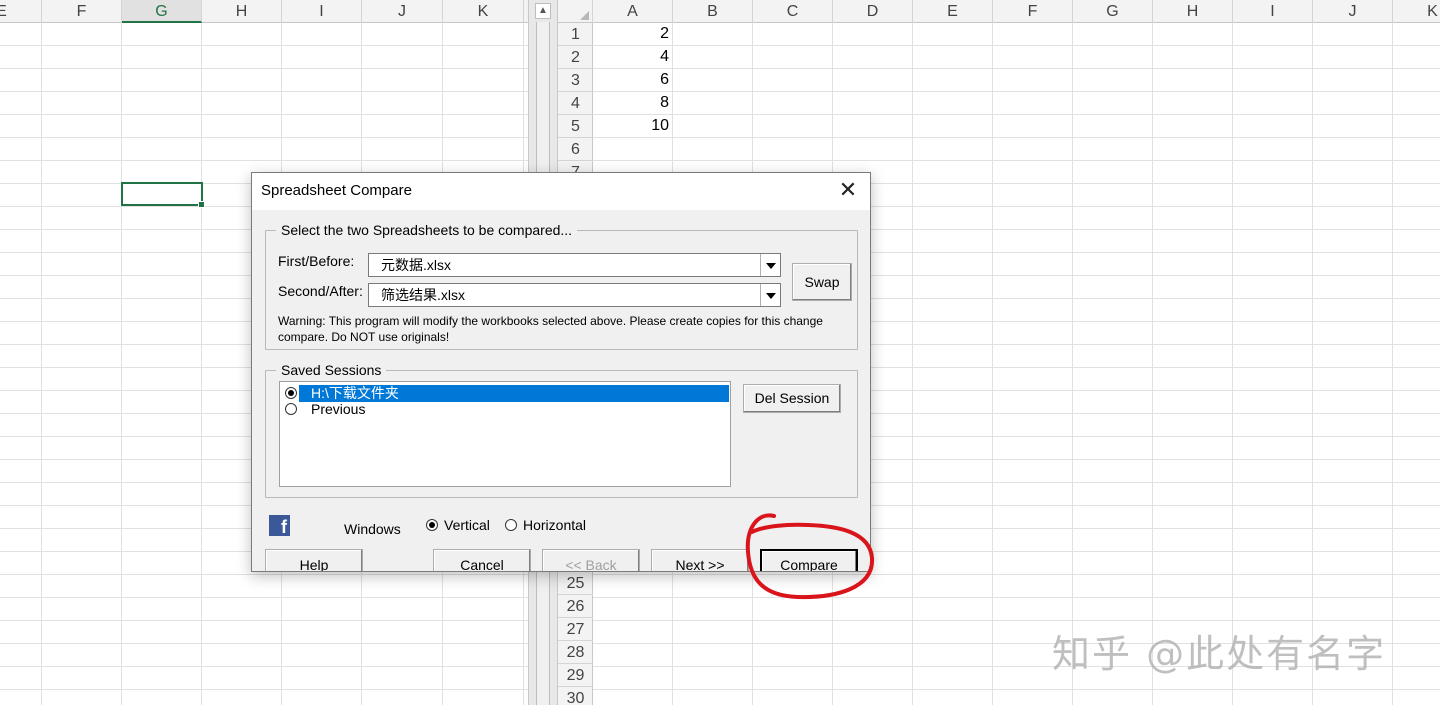 The image size is (1440, 705). I want to click on del-session-button: Del Session, so click(792, 398).